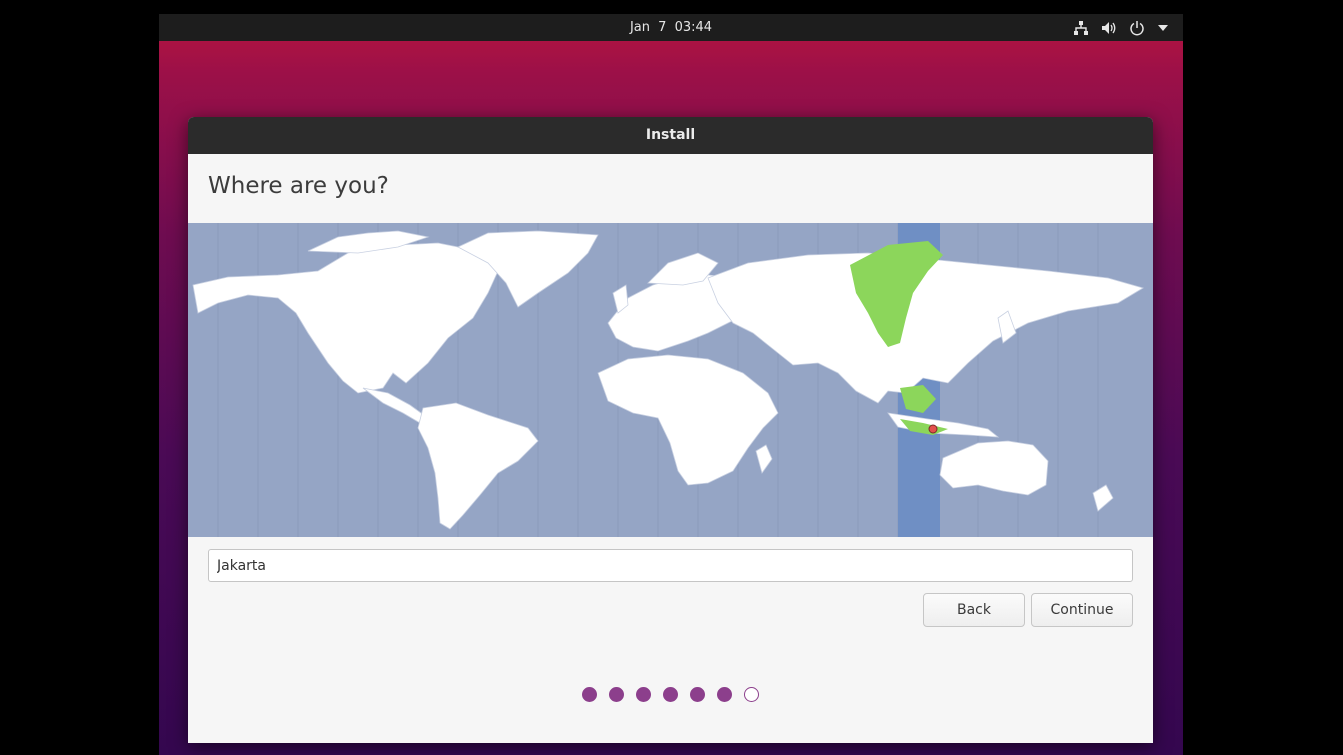 The width and height of the screenshot is (1343, 755). I want to click on clock-time: 03:44, so click(693, 27).